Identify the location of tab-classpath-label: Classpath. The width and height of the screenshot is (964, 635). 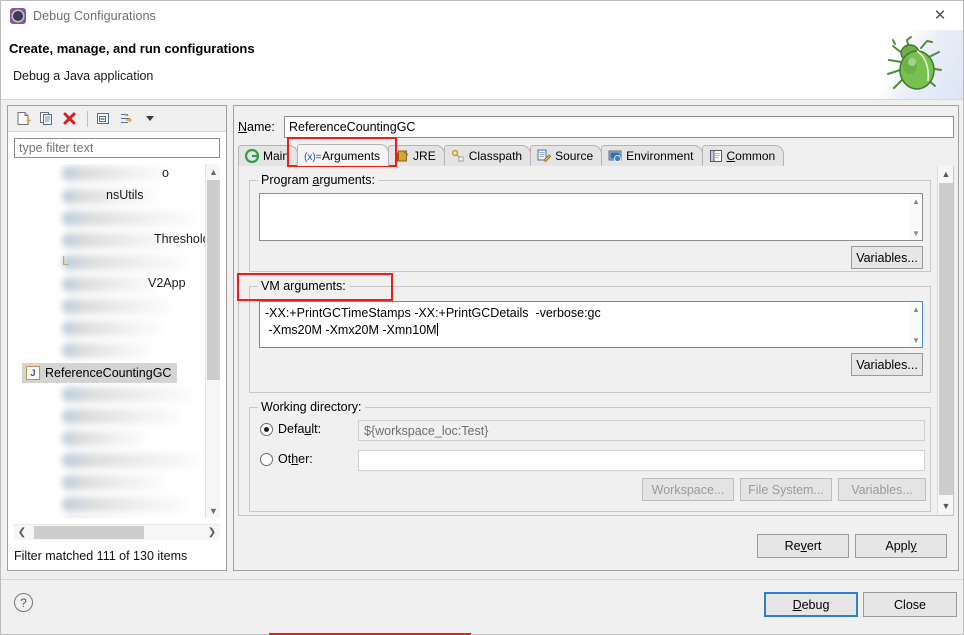
(495, 156).